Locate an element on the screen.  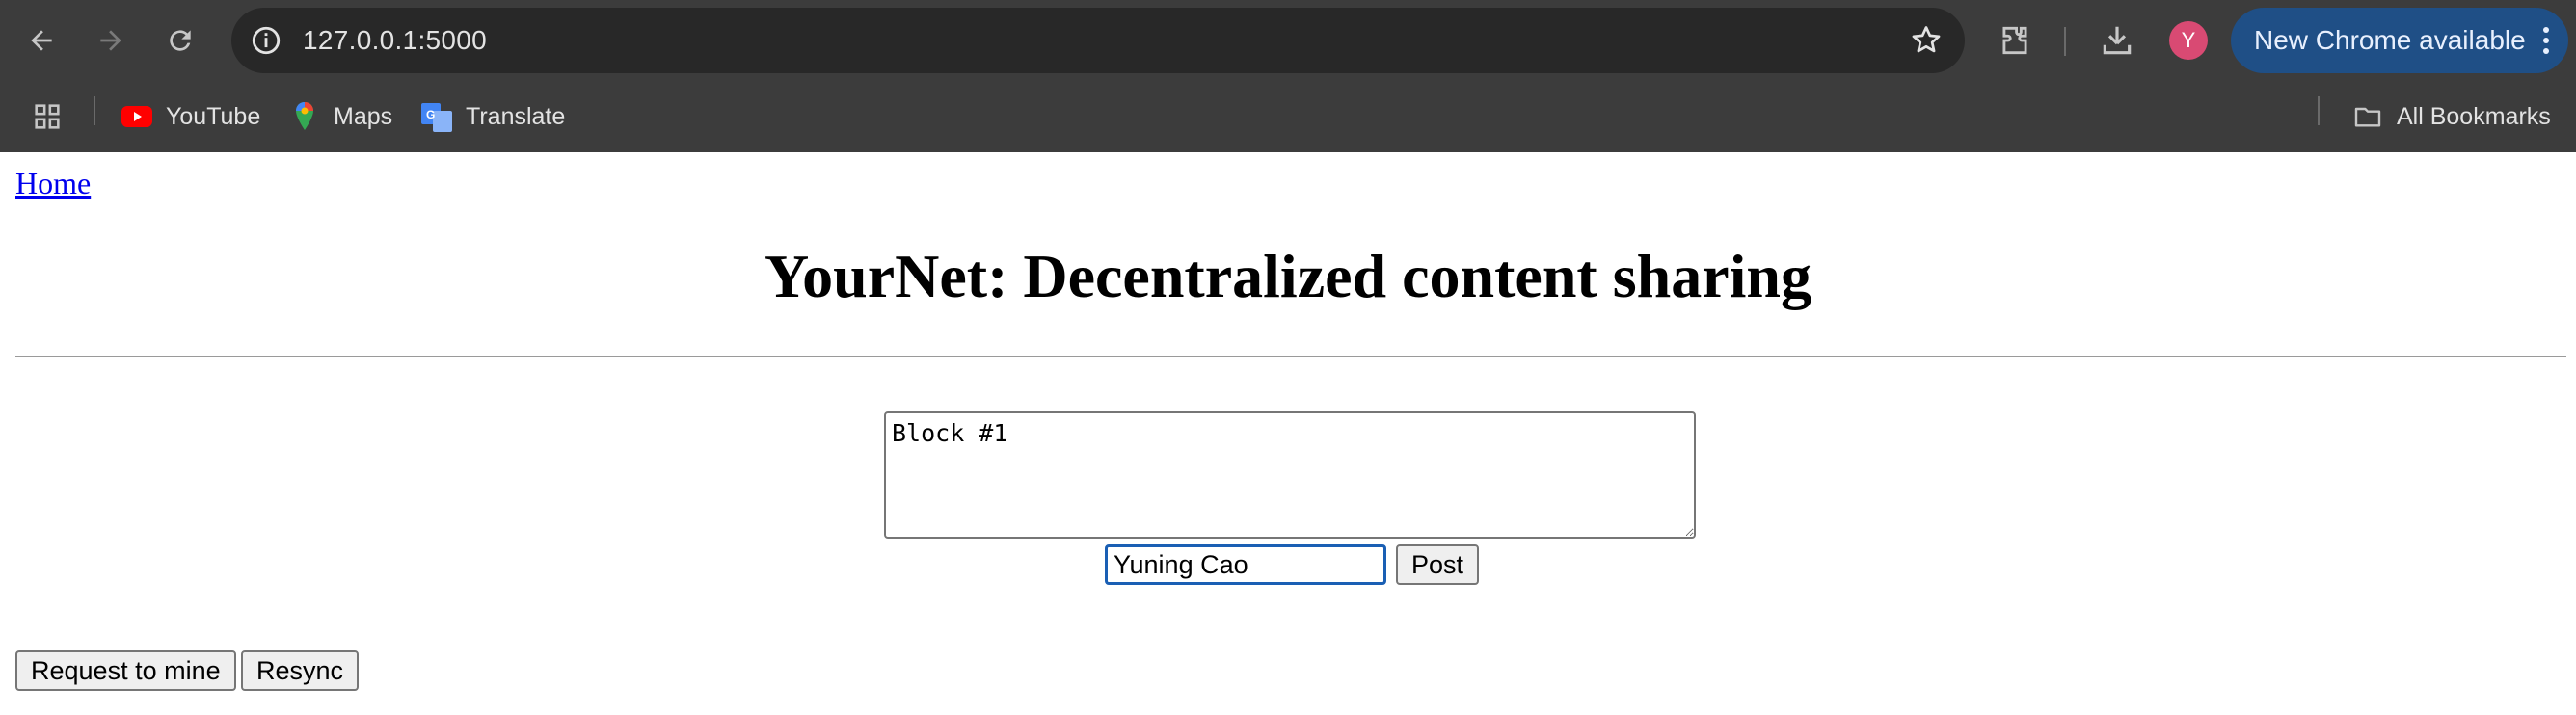
forward-button is located at coordinates (111, 40).